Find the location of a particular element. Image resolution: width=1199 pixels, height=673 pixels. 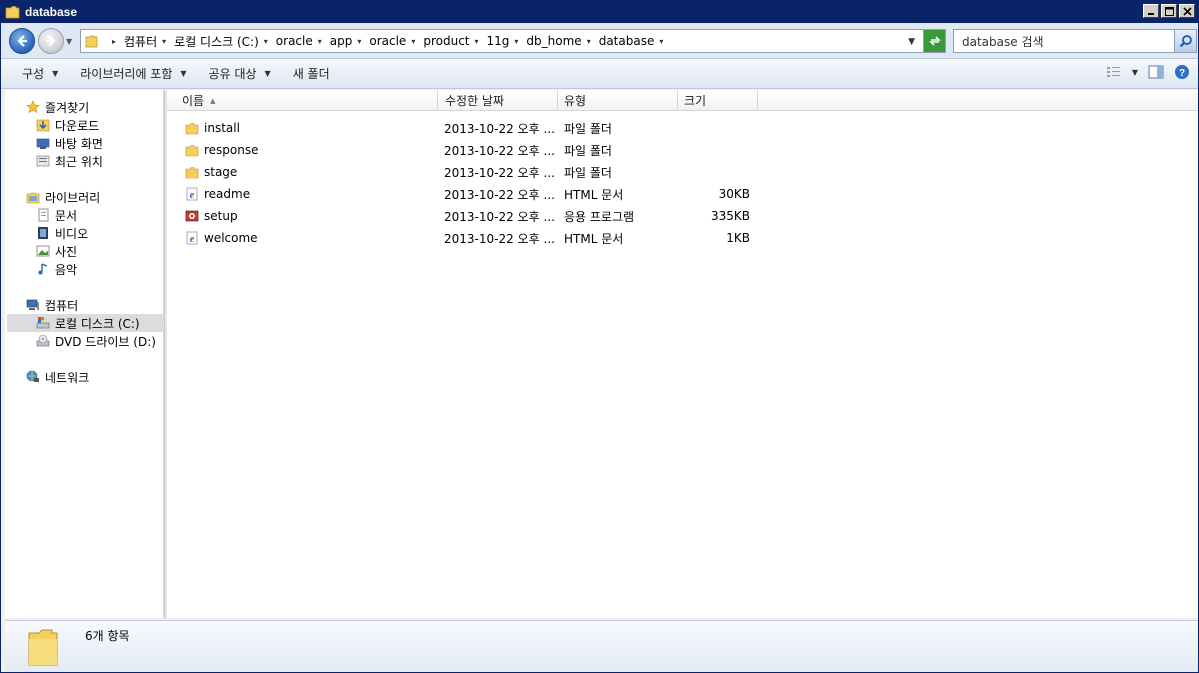

nav-local-disk-c: 로컬 디스크 (C:) is located at coordinates (85, 323).